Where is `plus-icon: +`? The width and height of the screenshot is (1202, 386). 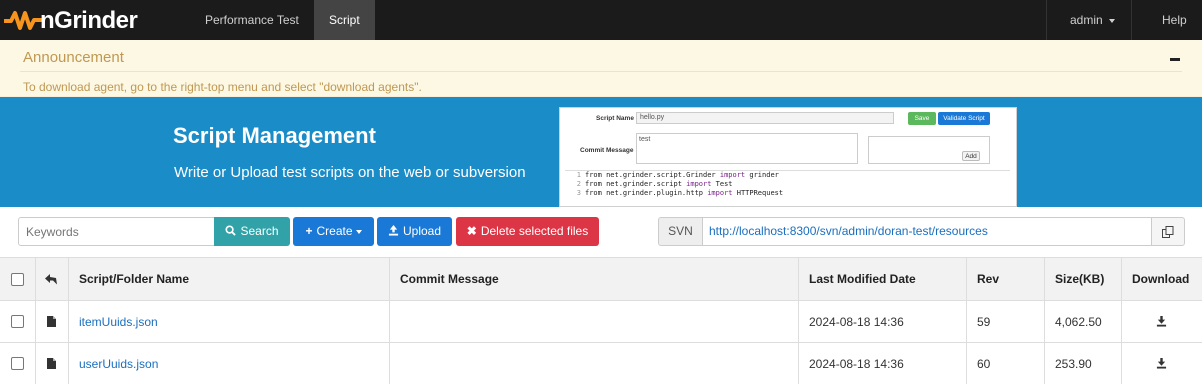
plus-icon: + is located at coordinates (309, 231).